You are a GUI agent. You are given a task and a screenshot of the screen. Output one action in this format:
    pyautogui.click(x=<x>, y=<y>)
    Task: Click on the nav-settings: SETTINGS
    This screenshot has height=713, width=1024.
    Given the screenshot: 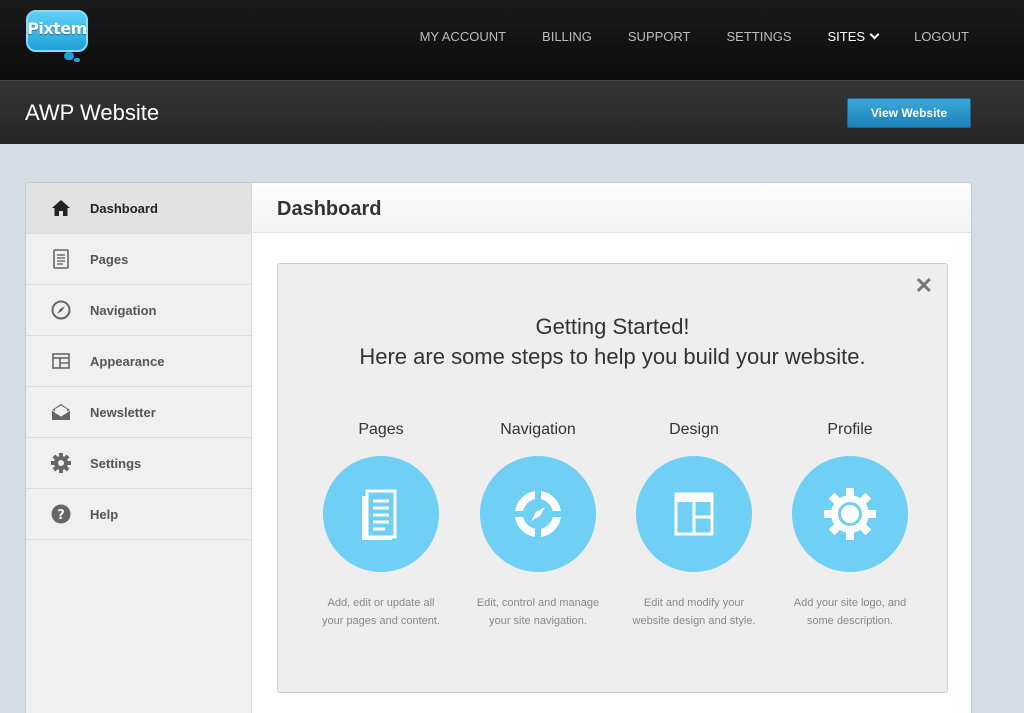 What is the action you would take?
    pyautogui.click(x=759, y=36)
    